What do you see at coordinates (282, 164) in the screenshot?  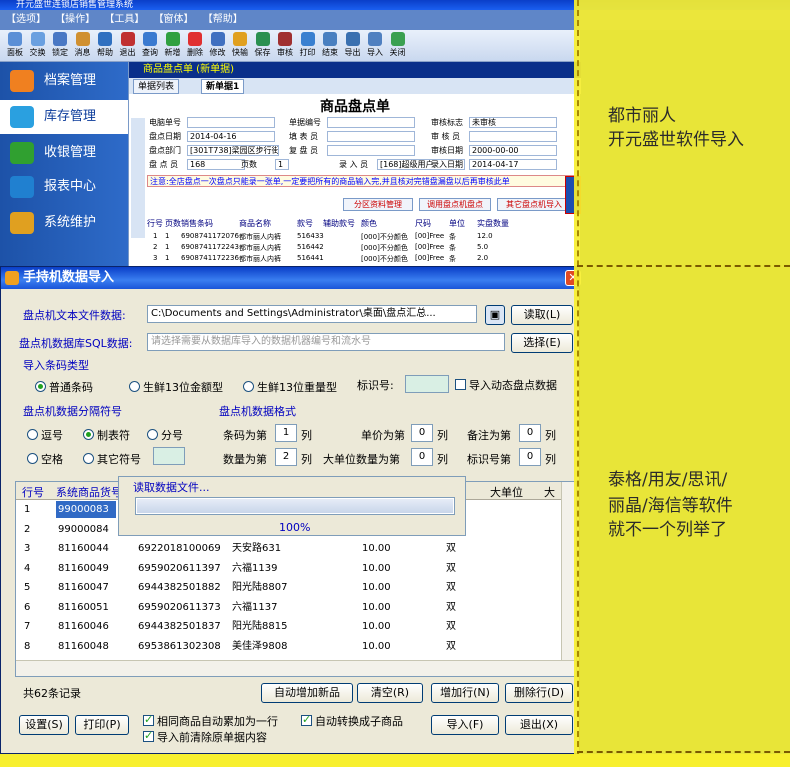 I see `field-value: 1` at bounding box center [282, 164].